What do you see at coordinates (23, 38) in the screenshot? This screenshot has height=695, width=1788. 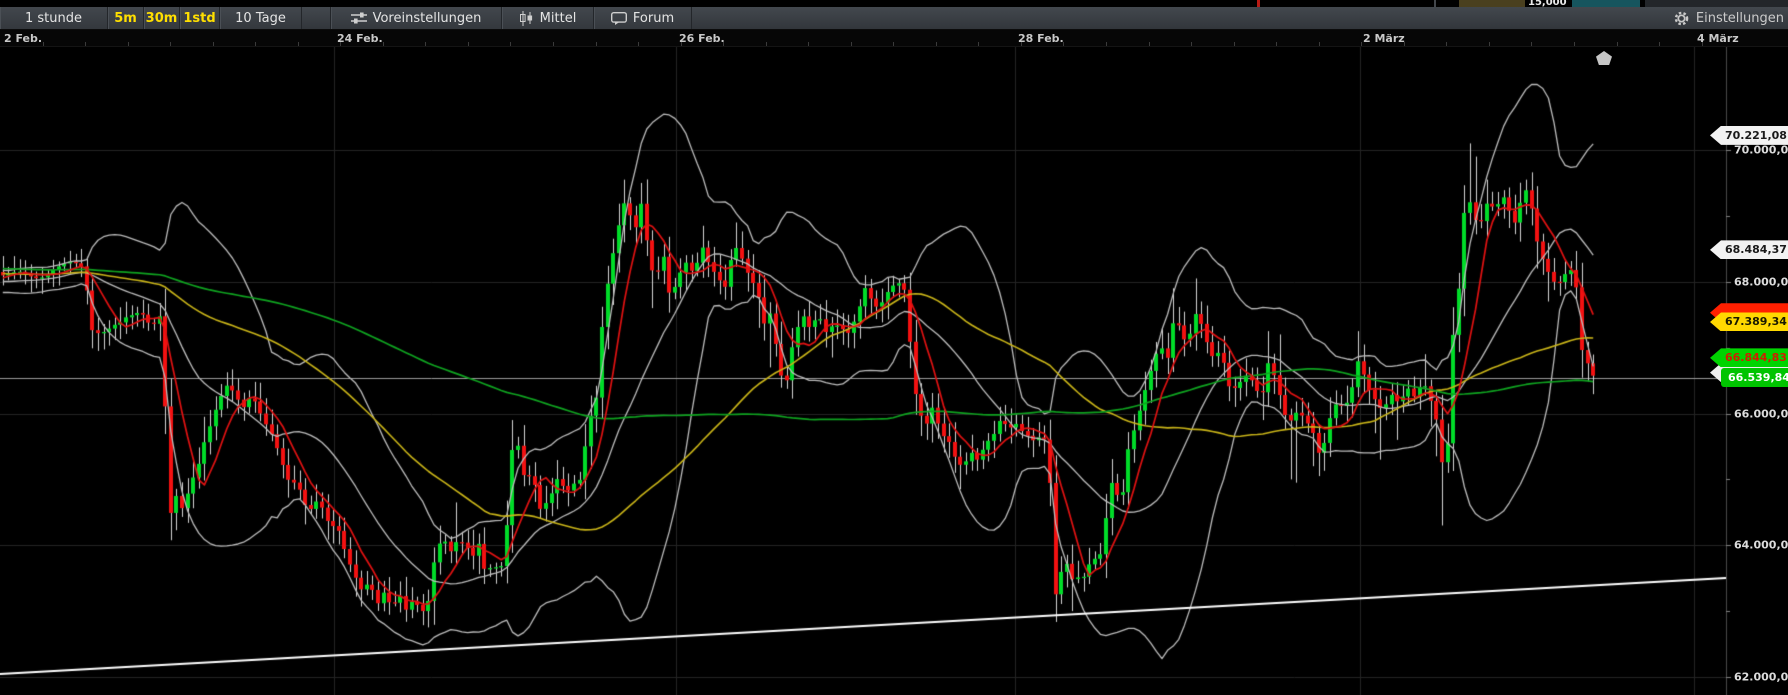 I see `date-label: 2 Feb.` at bounding box center [23, 38].